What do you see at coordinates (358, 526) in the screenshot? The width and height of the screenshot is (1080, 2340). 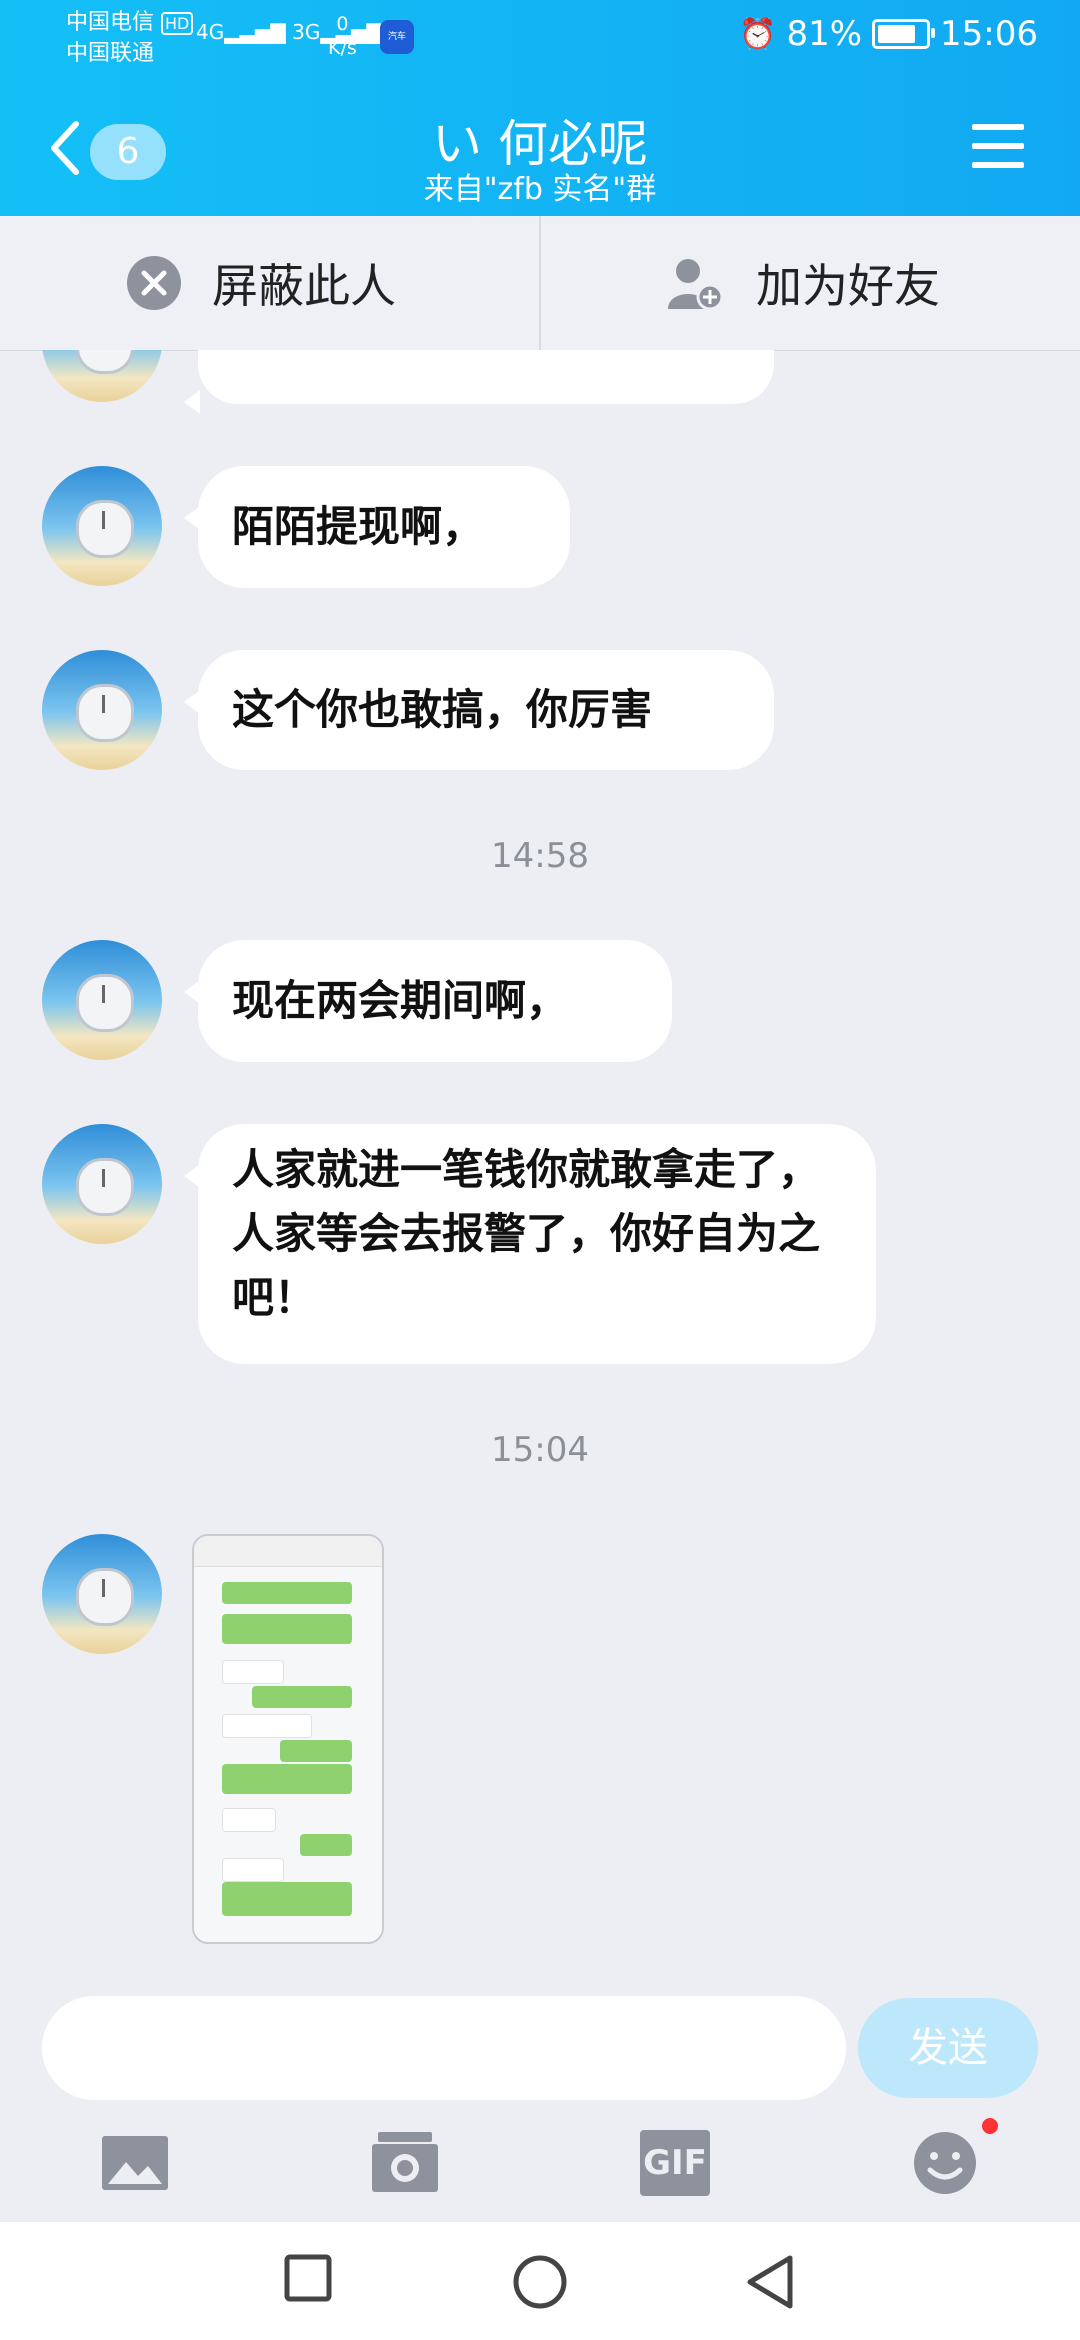 I see `message-text: 陌陌提现啊，` at bounding box center [358, 526].